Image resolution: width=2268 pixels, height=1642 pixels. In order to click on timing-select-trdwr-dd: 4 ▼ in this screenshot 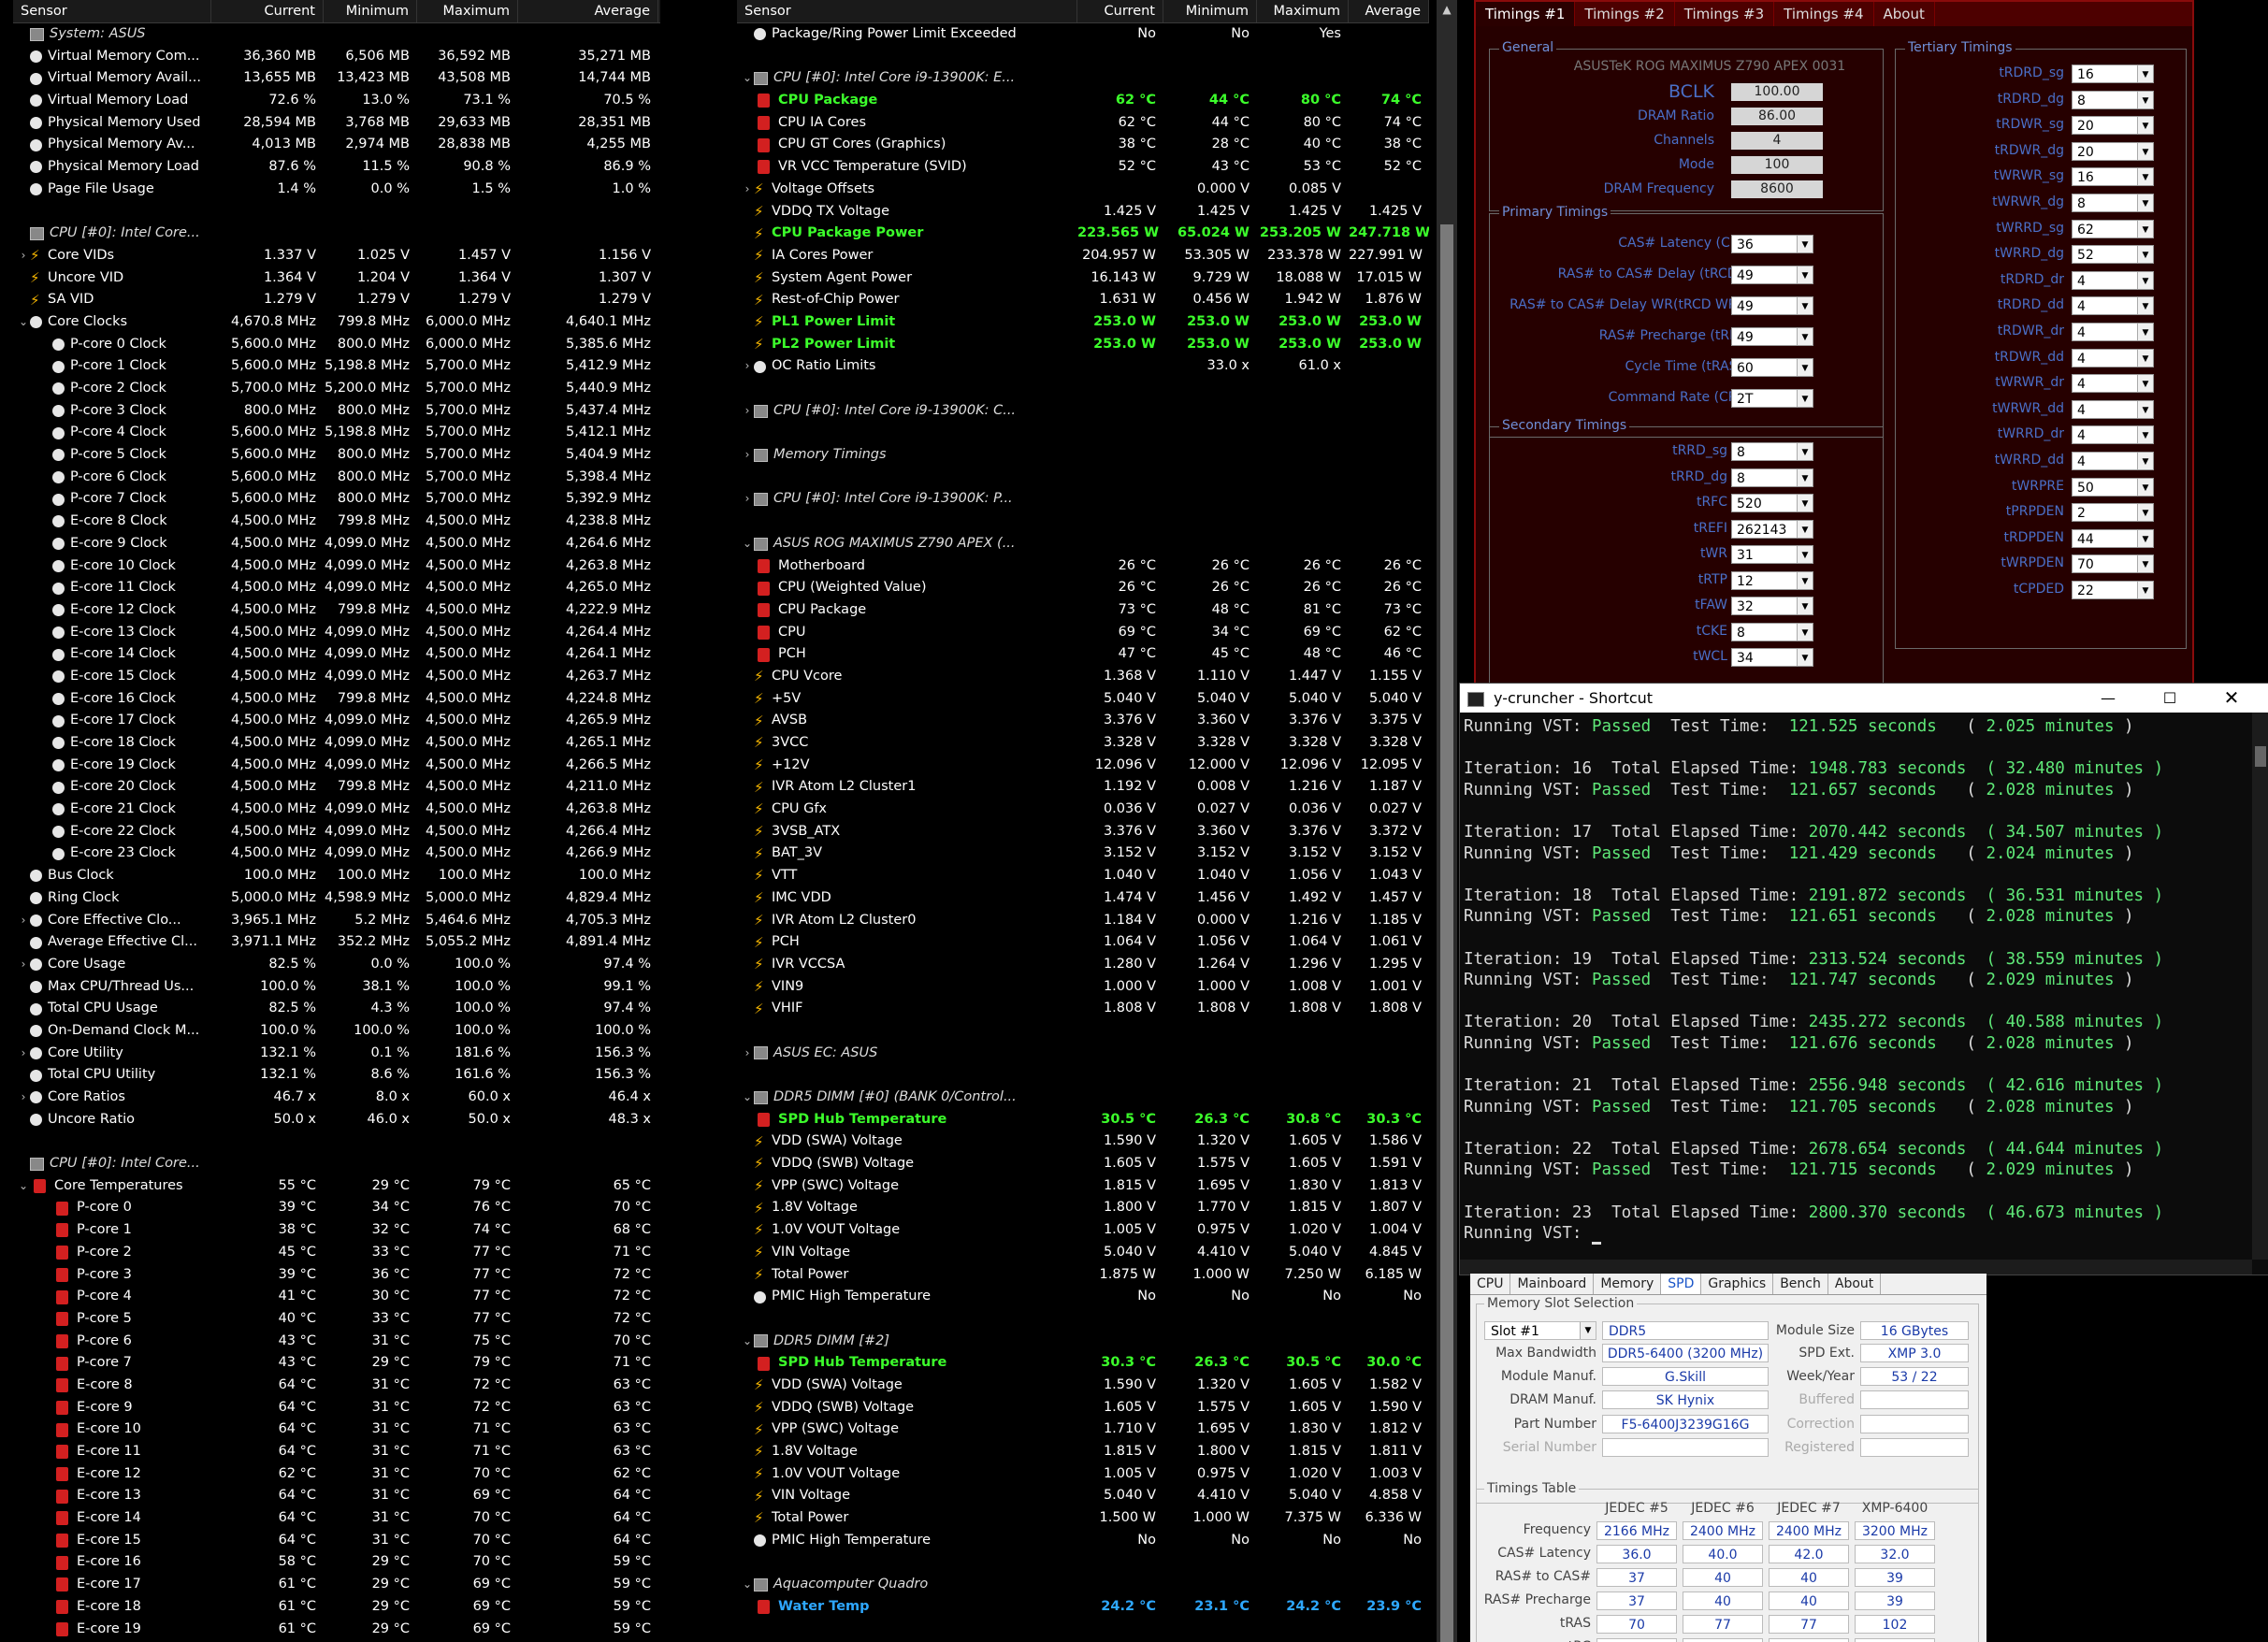, I will do `click(2113, 357)`.